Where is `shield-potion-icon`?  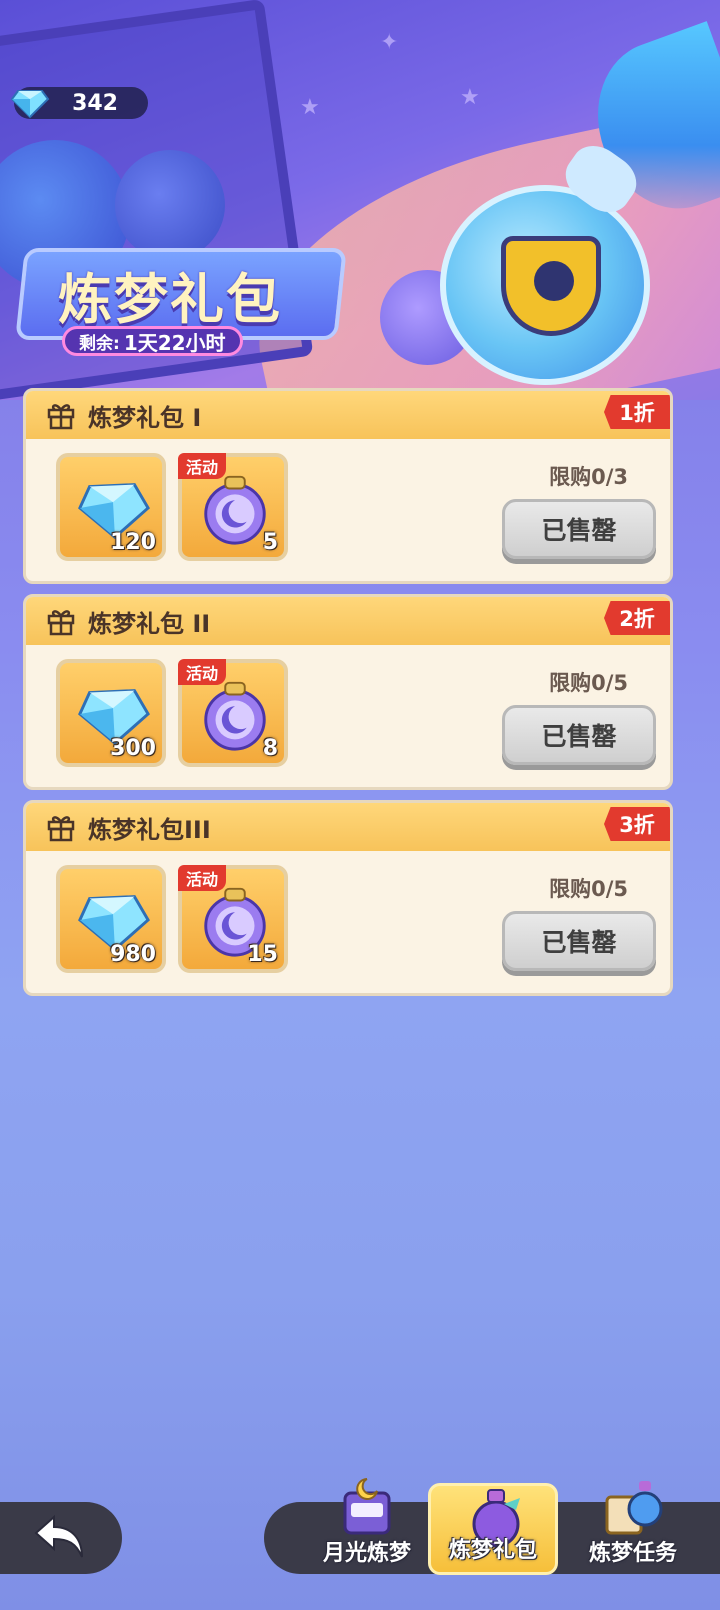
shield-potion-icon is located at coordinates (545, 260).